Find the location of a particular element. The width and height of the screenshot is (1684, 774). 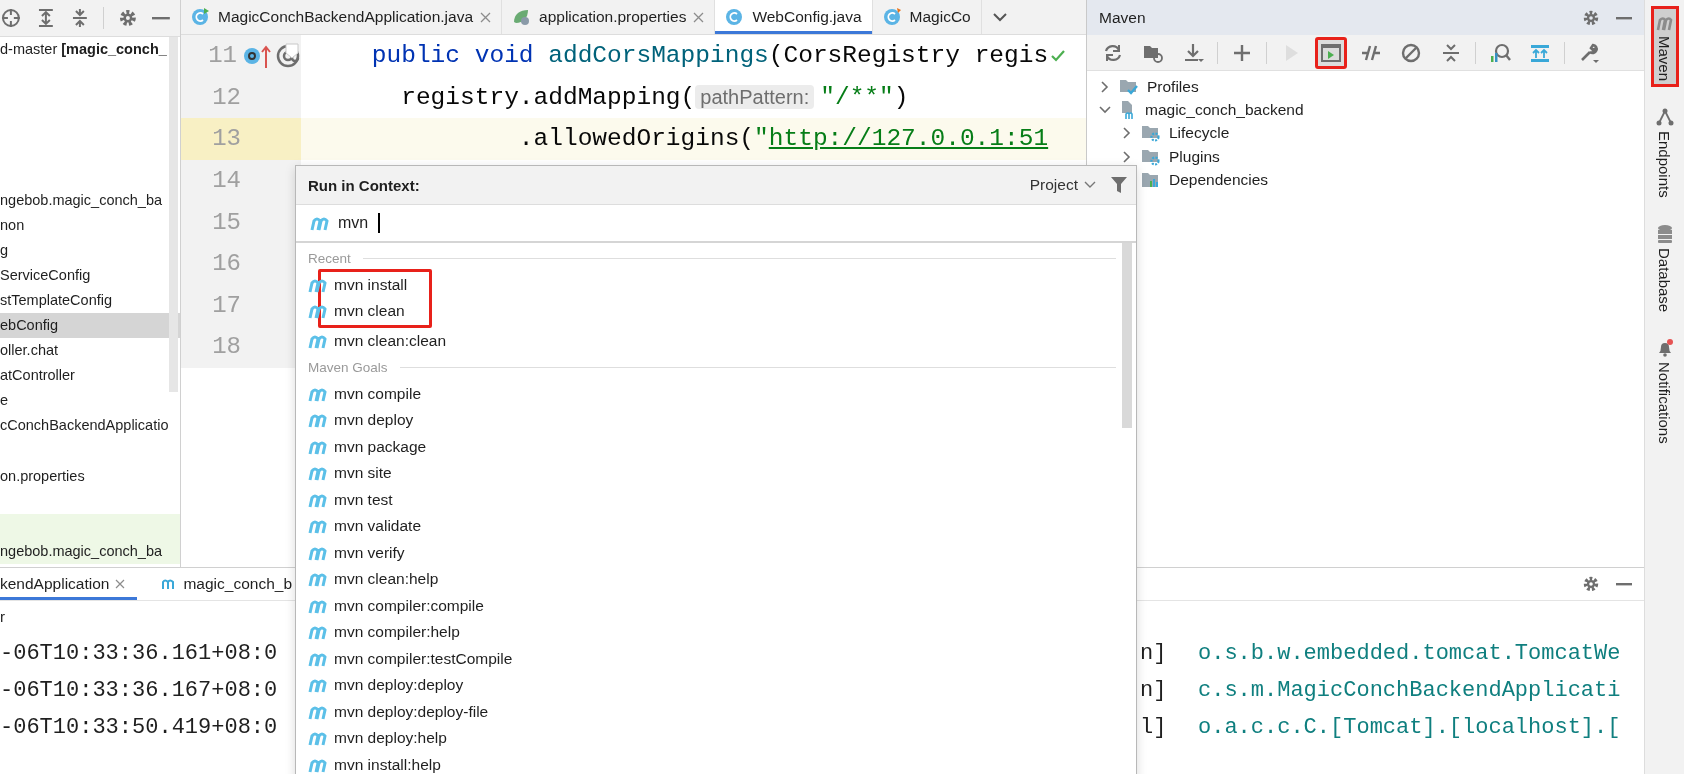

line-number: 17 is located at coordinates (226, 305).